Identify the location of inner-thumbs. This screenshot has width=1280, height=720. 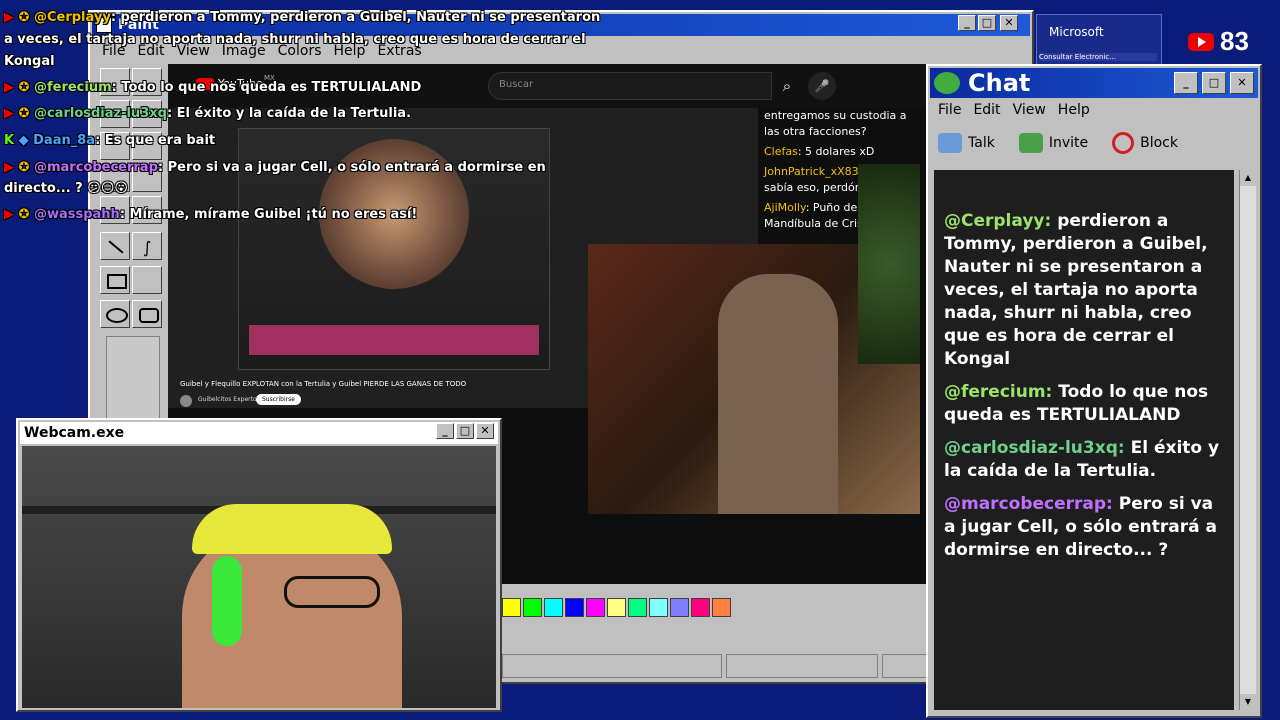
(394, 340).